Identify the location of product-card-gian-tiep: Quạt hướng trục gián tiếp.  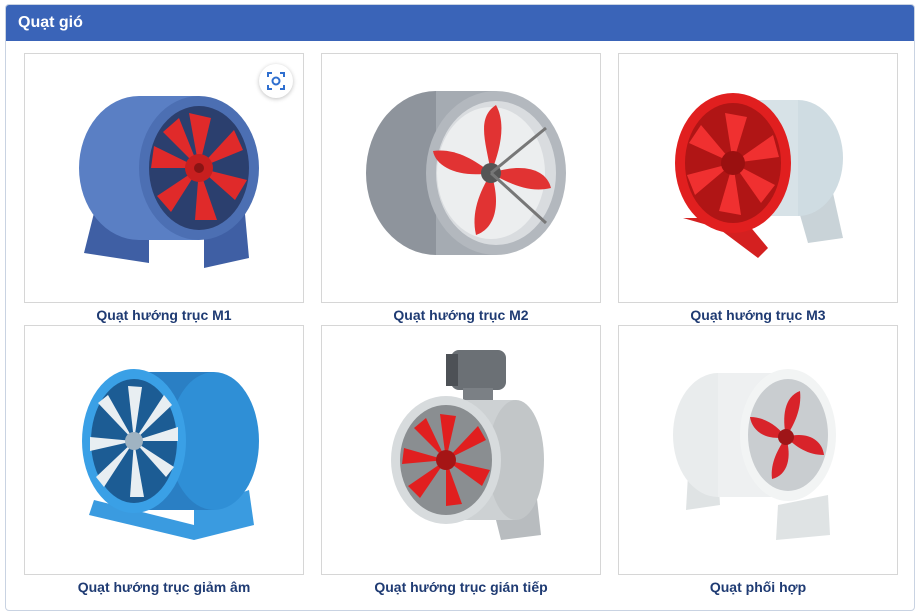
(461, 461).